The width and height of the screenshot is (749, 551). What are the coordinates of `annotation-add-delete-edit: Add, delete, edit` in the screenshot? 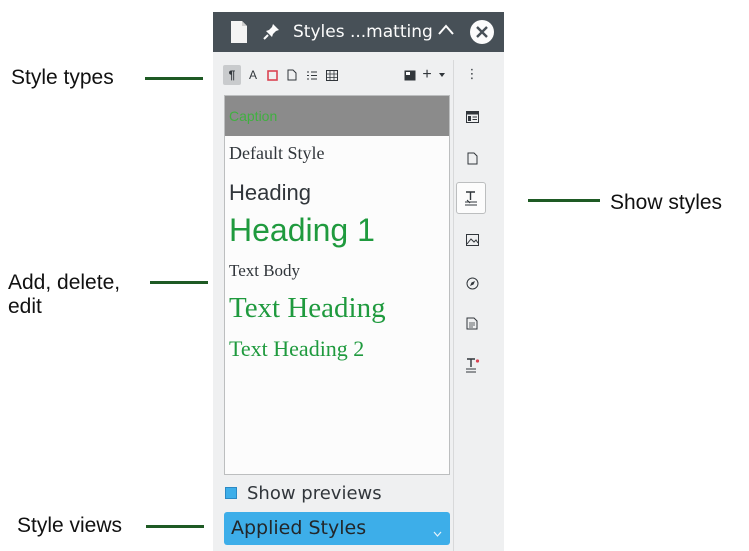 It's located at (64, 295).